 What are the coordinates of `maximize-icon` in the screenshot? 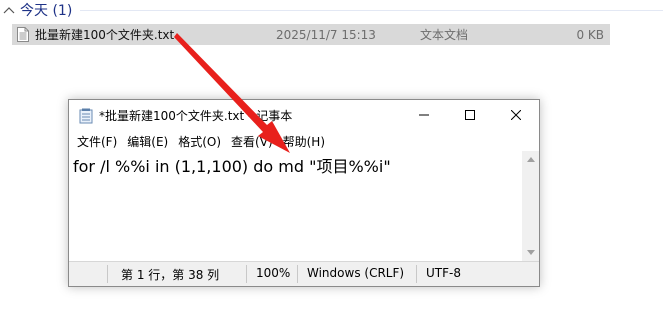 It's located at (470, 116).